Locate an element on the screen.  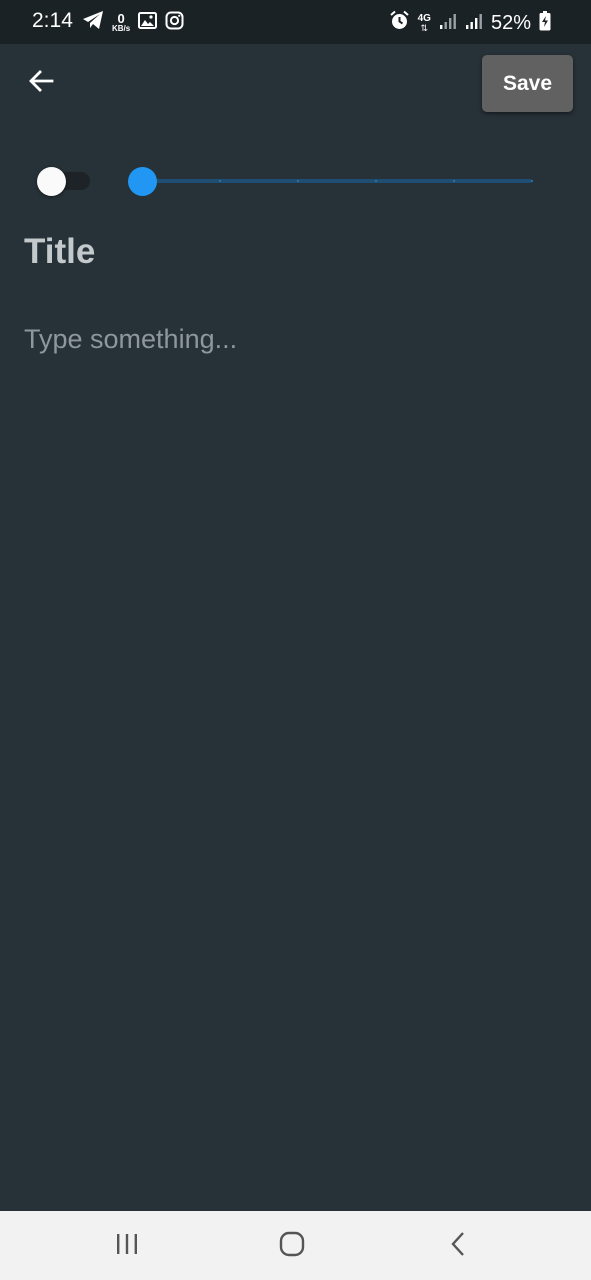
slider-track is located at coordinates (337, 181).